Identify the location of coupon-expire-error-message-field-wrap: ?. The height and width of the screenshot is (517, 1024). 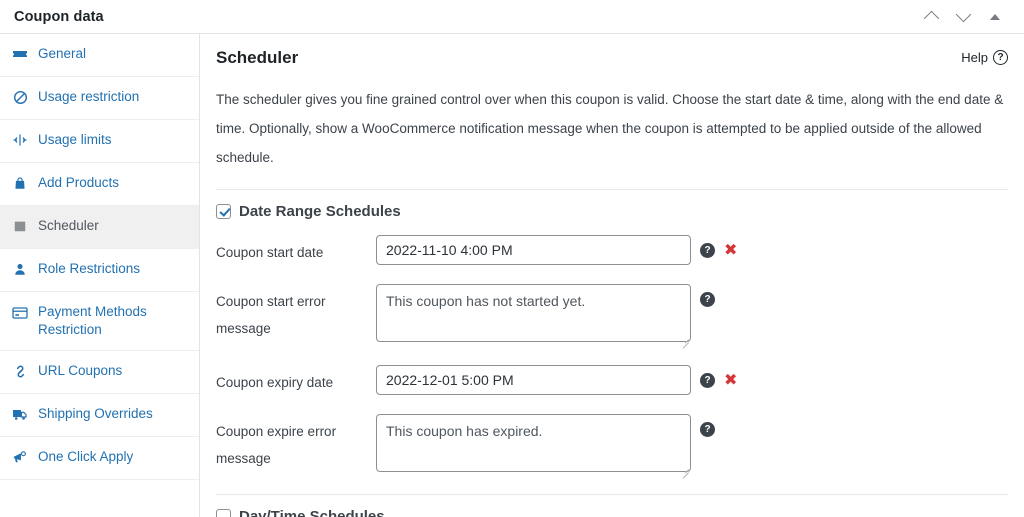
(555, 446).